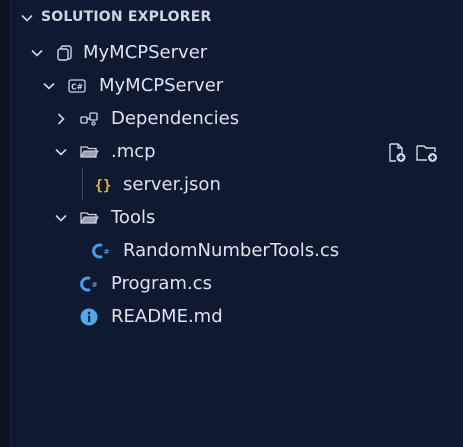  What do you see at coordinates (175, 118) in the screenshot?
I see `tree-item-label: Dependencies` at bounding box center [175, 118].